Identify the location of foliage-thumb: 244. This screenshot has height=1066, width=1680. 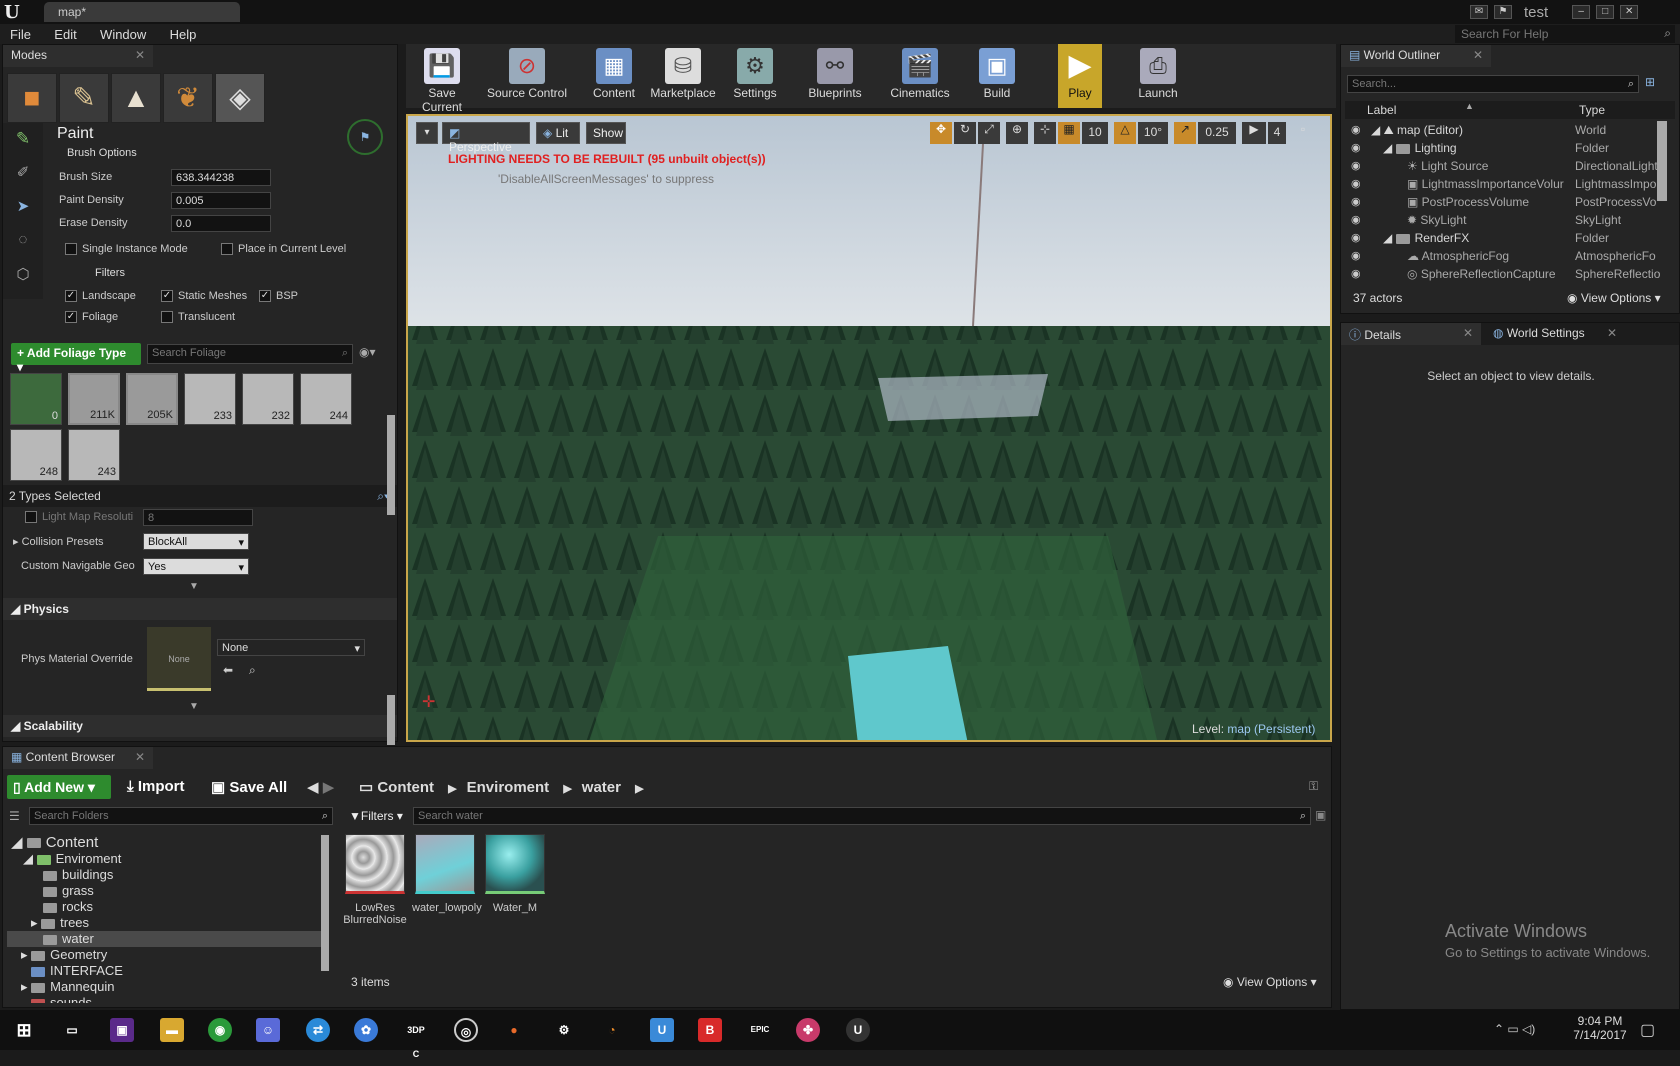
(326, 399).